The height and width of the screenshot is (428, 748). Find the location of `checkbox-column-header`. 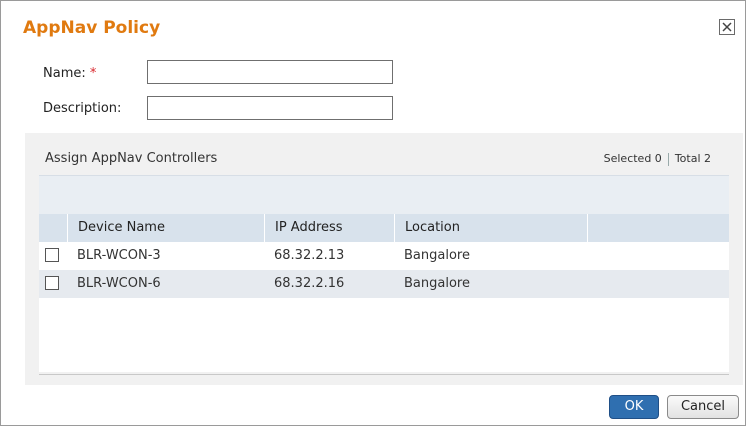

checkbox-column-header is located at coordinates (53, 228).